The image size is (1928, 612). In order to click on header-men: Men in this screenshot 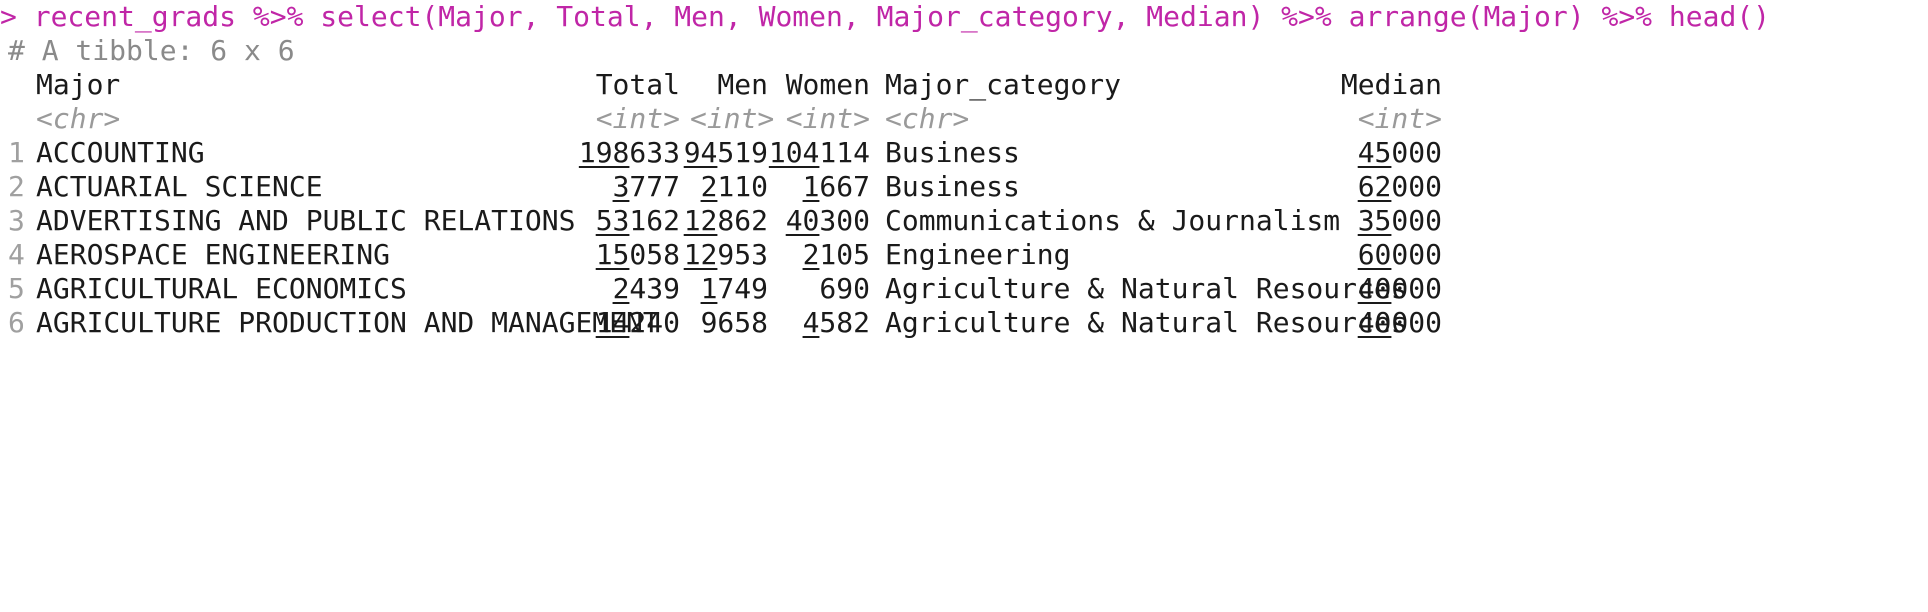, I will do `click(742, 84)`.